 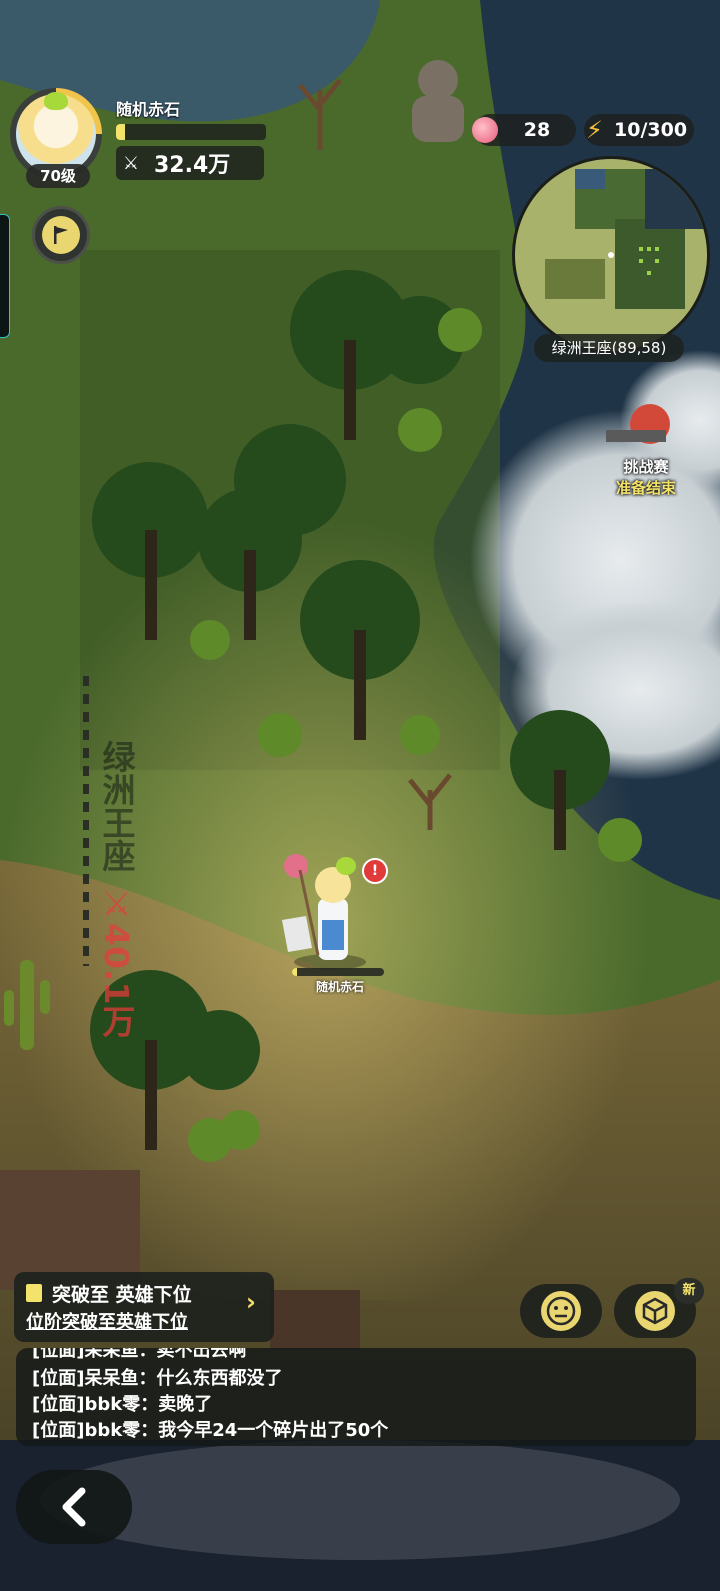 What do you see at coordinates (131, 163) in the screenshot?
I see `crossed-swords-icon: ⚔` at bounding box center [131, 163].